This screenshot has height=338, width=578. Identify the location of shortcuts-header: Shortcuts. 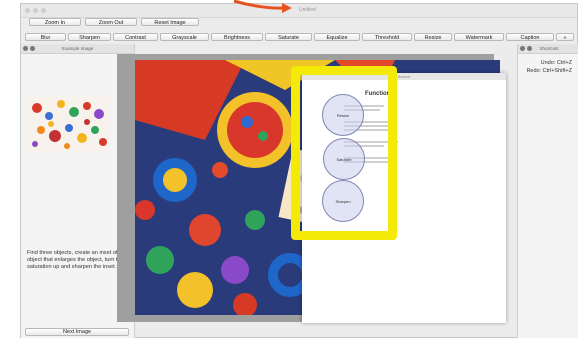
(548, 49).